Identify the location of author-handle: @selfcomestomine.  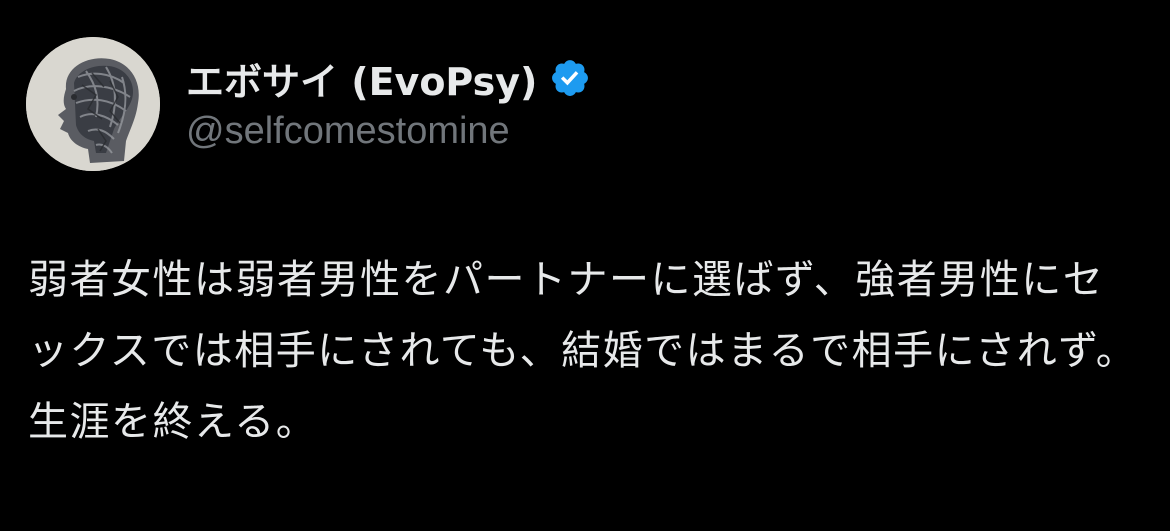
(388, 131).